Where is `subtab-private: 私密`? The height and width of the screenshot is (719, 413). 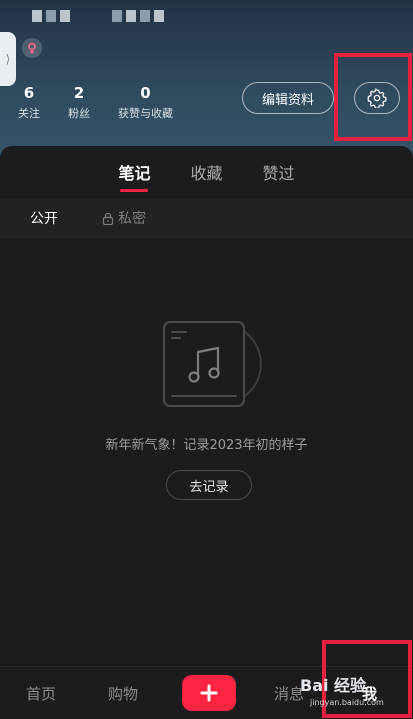 subtab-private: 私密 is located at coordinates (124, 218).